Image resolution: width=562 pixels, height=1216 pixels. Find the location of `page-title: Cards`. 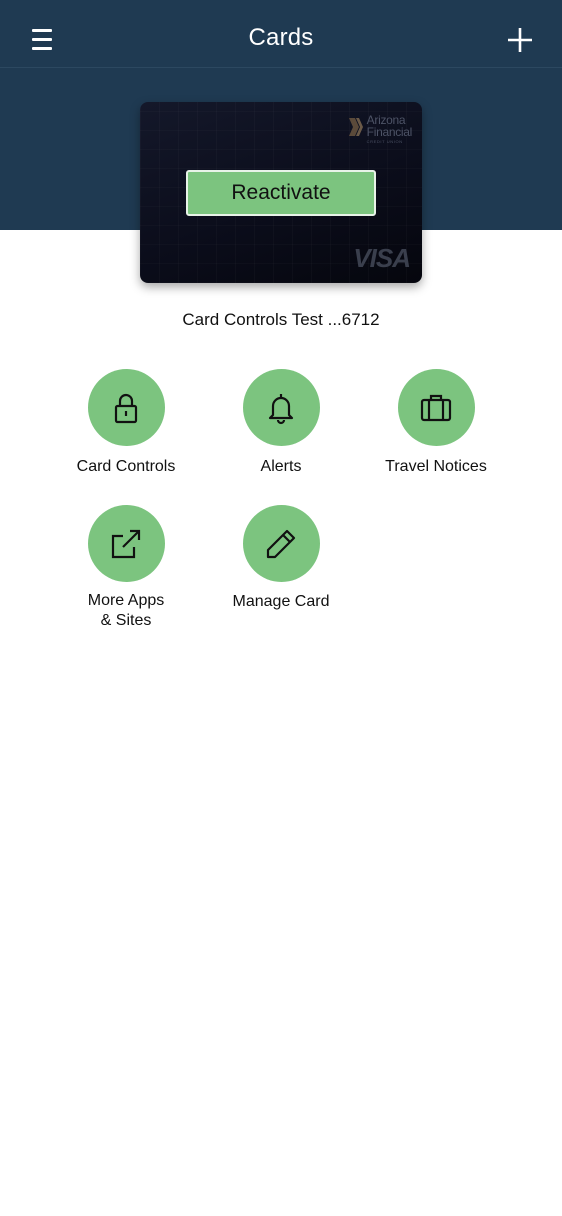

page-title: Cards is located at coordinates (281, 37).